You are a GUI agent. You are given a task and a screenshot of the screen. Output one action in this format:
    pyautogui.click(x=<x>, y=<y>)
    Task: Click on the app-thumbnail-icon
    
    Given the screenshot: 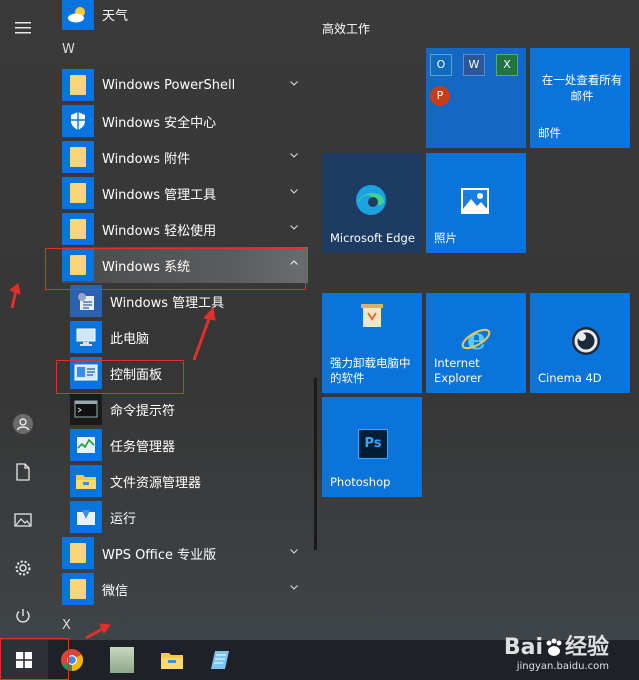 What is the action you would take?
    pyautogui.click(x=122, y=660)
    